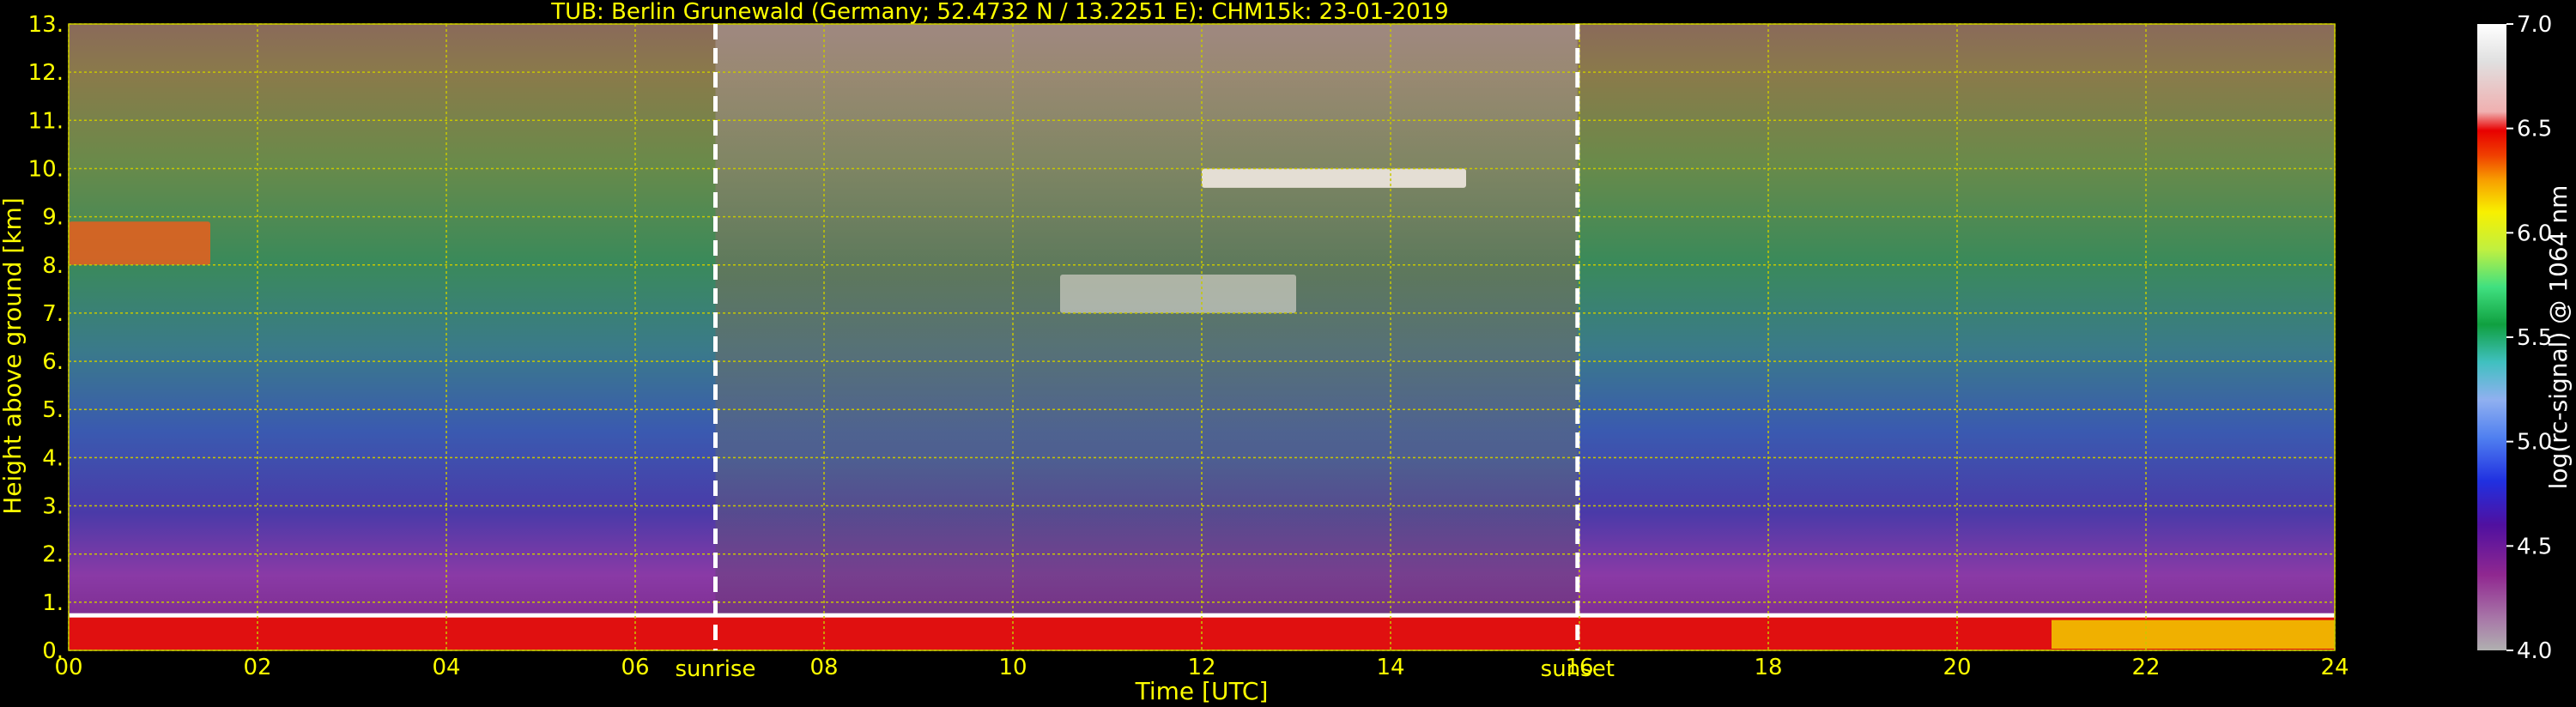 The image size is (2576, 707). I want to click on y-tick-label: 12., so click(46, 73).